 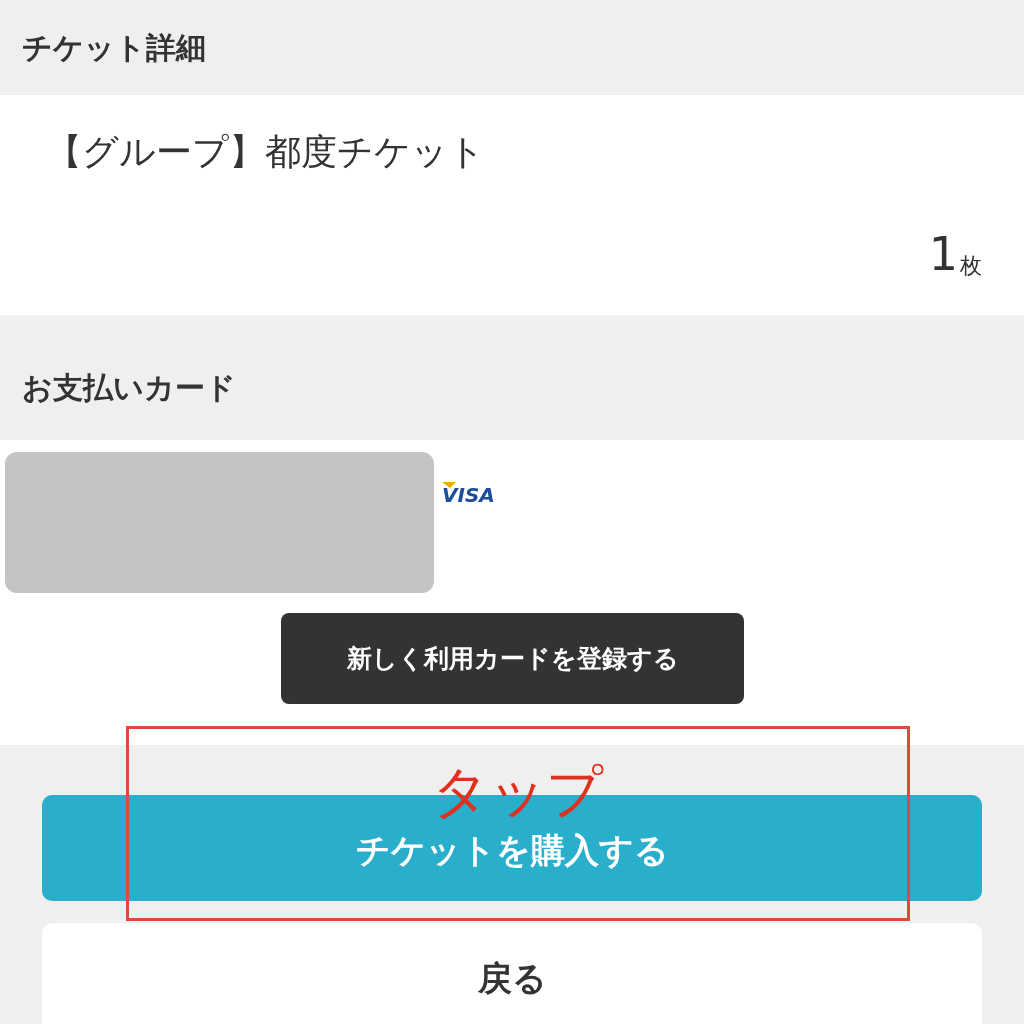 What do you see at coordinates (114, 48) in the screenshot?
I see `section-title: チケット詳細` at bounding box center [114, 48].